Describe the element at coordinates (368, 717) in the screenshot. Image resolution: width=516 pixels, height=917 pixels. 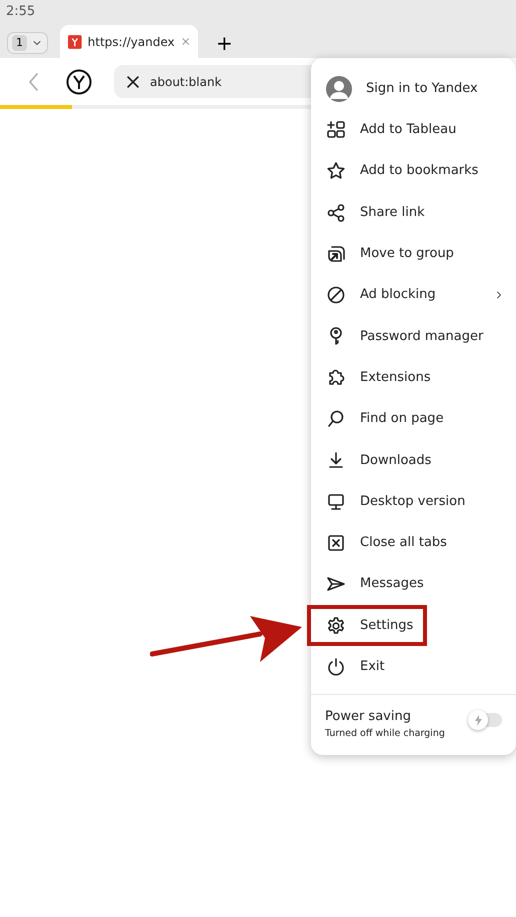
I see `power-saving-label: Power saving` at that location.